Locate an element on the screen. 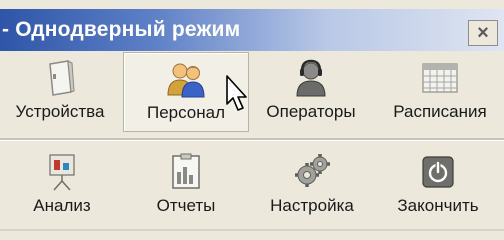  finish-button: Закончить is located at coordinates (438, 186).